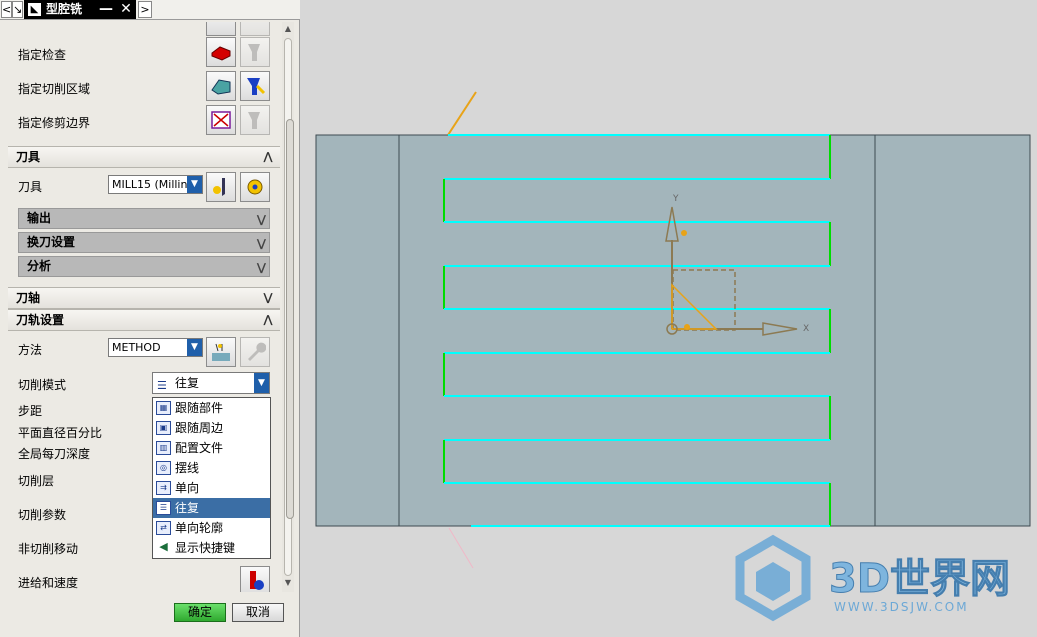 Image resolution: width=1037 pixels, height=637 pixels. What do you see at coordinates (255, 52) in the screenshot?
I see `display-check-button` at bounding box center [255, 52].